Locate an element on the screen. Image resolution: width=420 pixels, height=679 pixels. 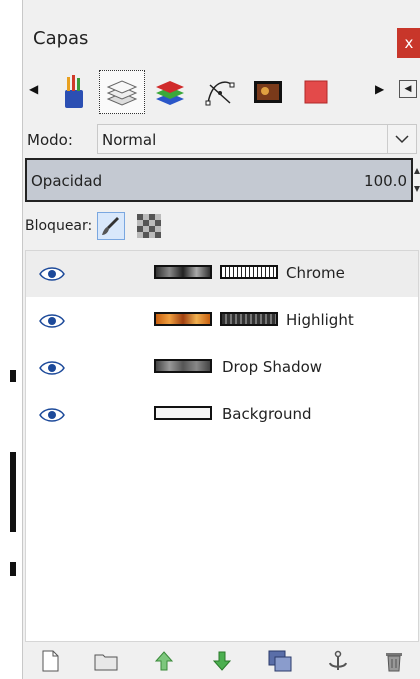
lower-layer-button is located at coordinates (222, 661).